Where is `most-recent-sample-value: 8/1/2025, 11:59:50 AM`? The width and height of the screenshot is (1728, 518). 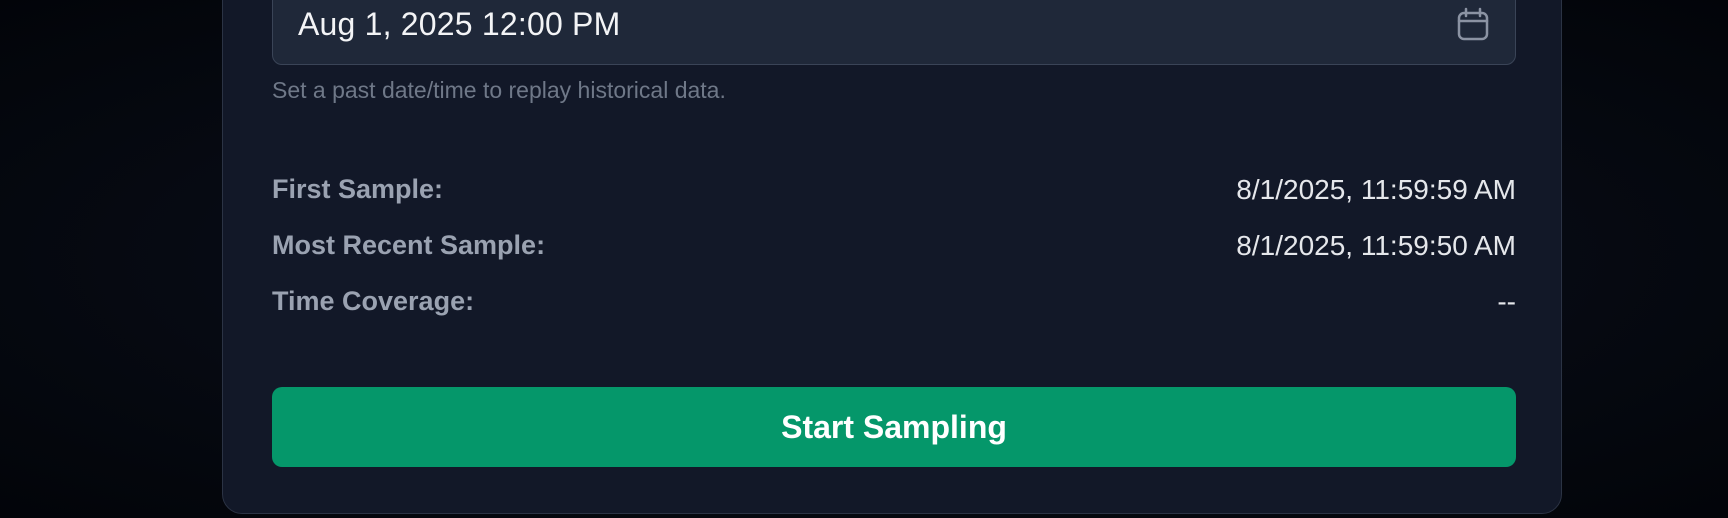 most-recent-sample-value: 8/1/2025, 11:59:50 AM is located at coordinates (1376, 245).